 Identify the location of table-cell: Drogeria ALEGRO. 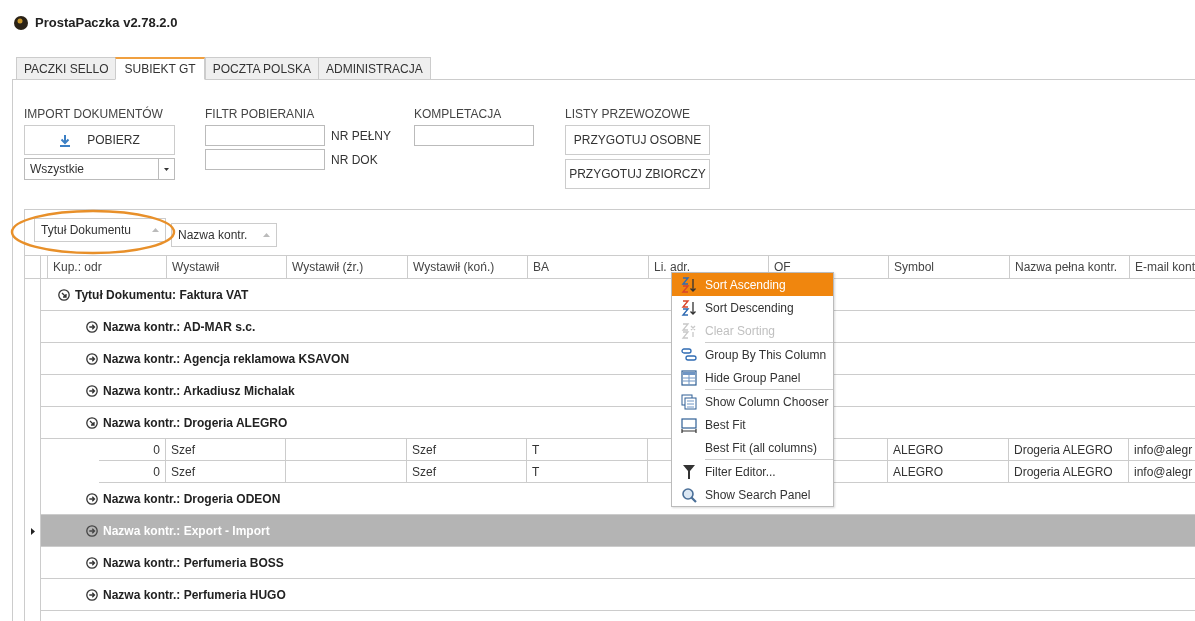
(1069, 472).